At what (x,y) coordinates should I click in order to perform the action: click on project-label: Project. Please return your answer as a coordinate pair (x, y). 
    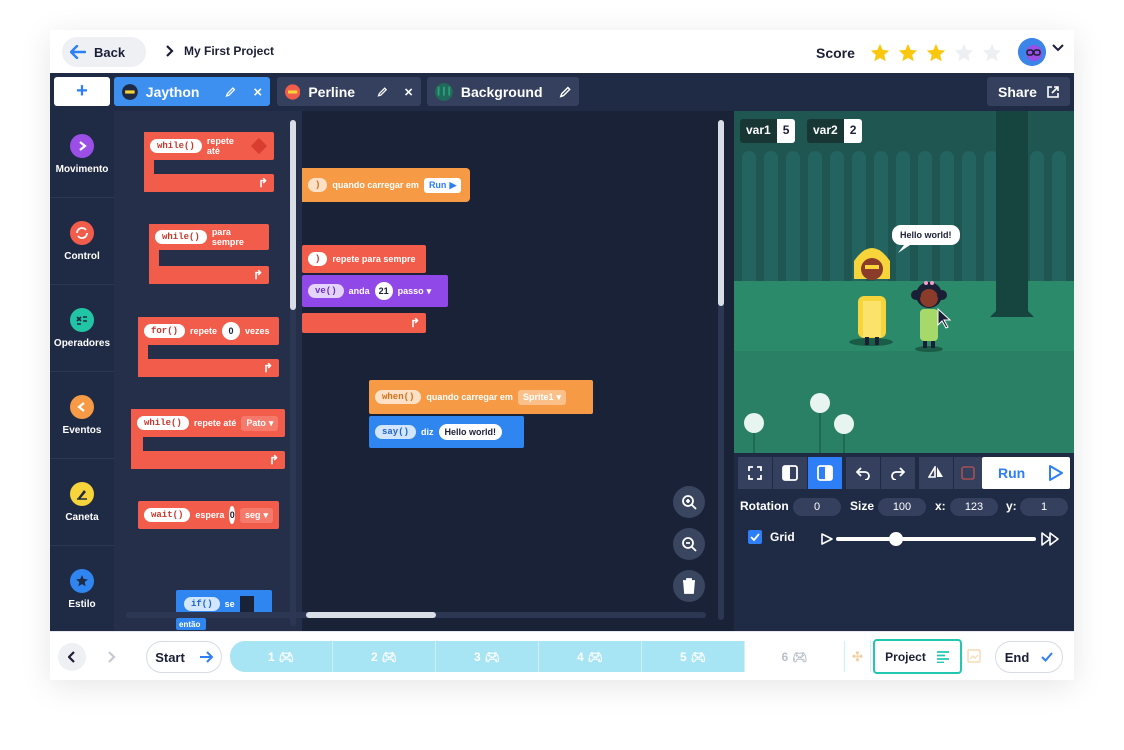
    Looking at the image, I should click on (905, 656).